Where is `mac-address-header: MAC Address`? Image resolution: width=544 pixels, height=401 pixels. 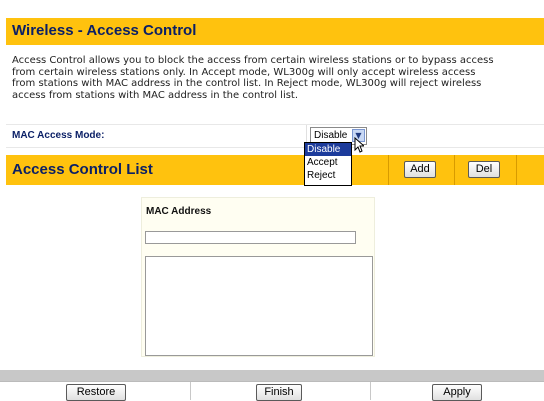 mac-address-header: MAC Address is located at coordinates (179, 211).